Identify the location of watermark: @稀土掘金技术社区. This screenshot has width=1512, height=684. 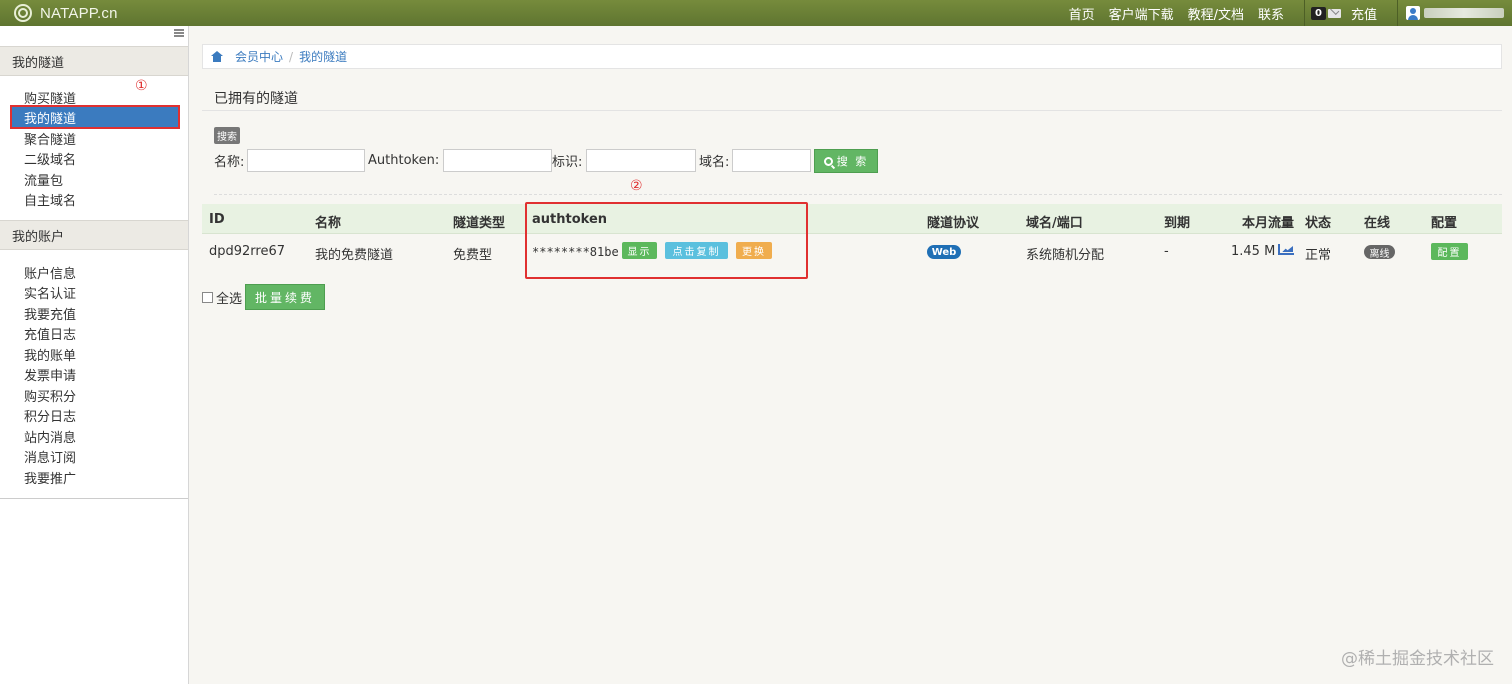
(1417, 659).